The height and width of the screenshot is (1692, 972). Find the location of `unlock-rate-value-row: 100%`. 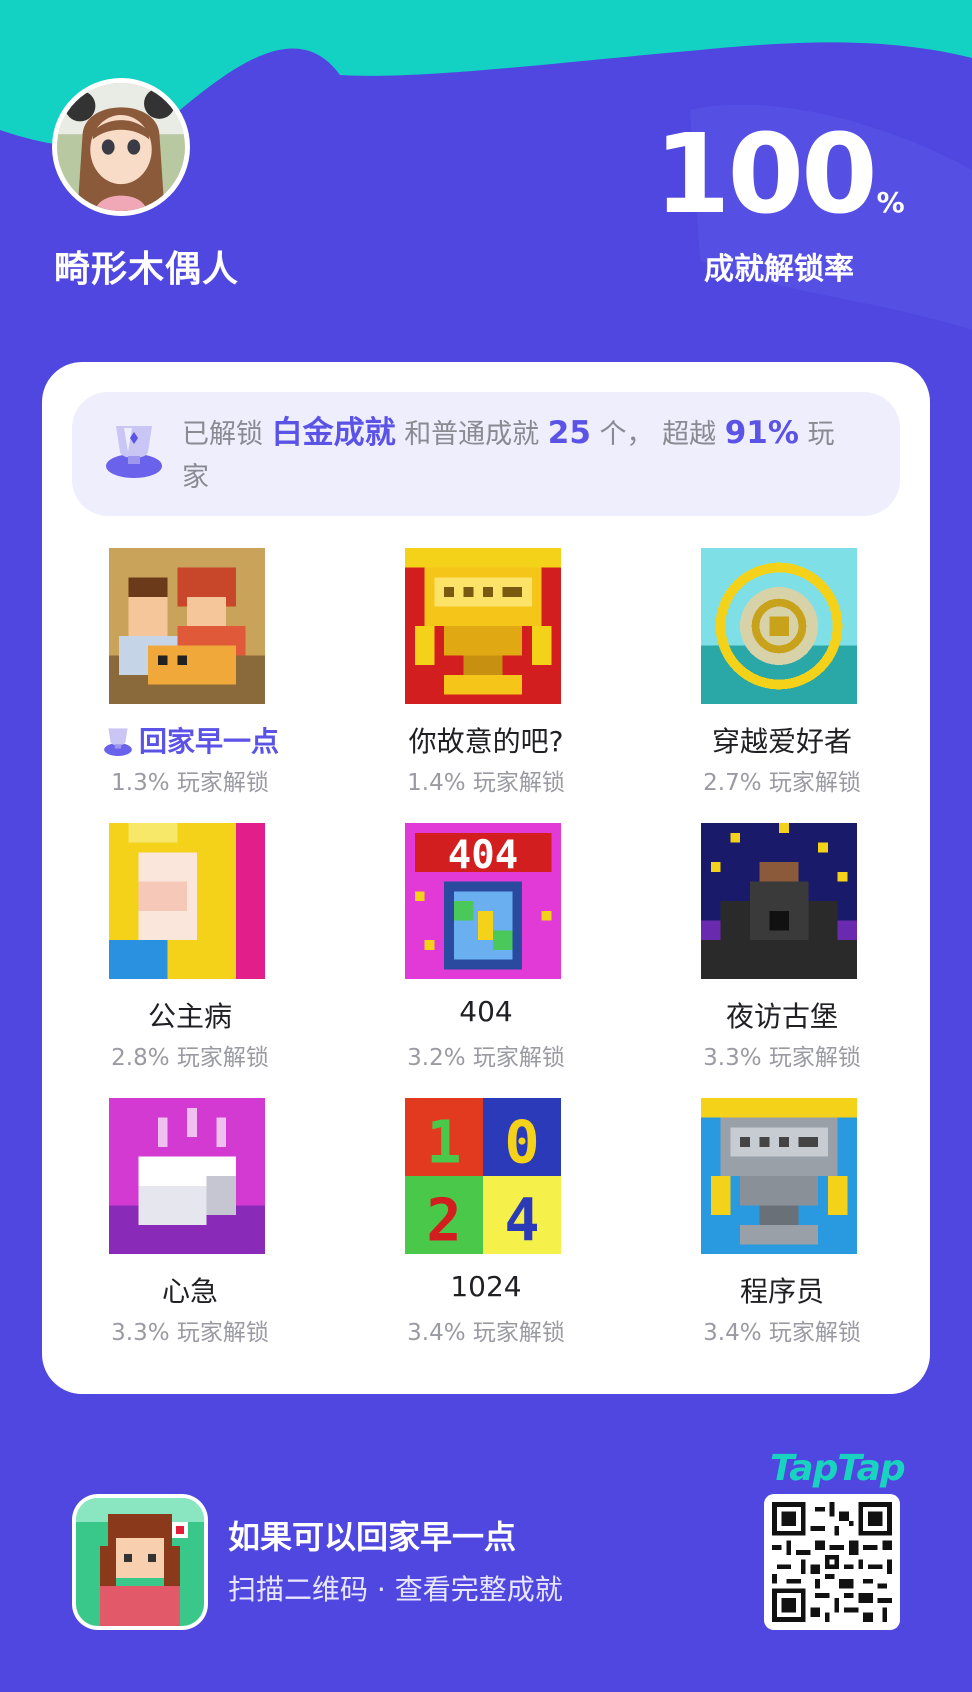

unlock-rate-value-row: 100% is located at coordinates (779, 174).